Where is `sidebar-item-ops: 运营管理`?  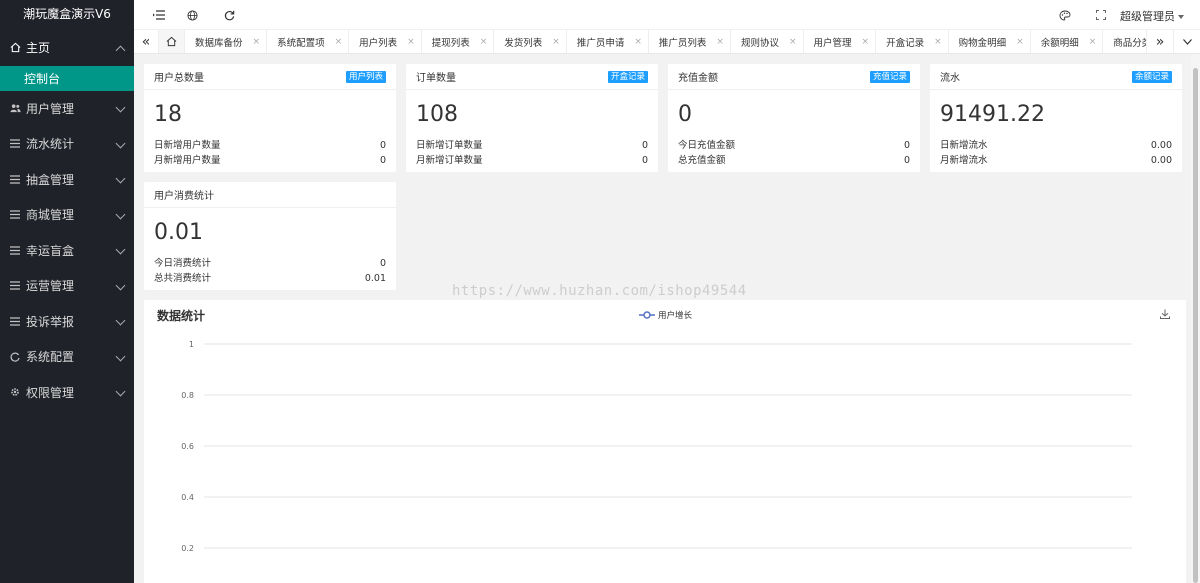 sidebar-item-ops: 运营管理 is located at coordinates (67, 286).